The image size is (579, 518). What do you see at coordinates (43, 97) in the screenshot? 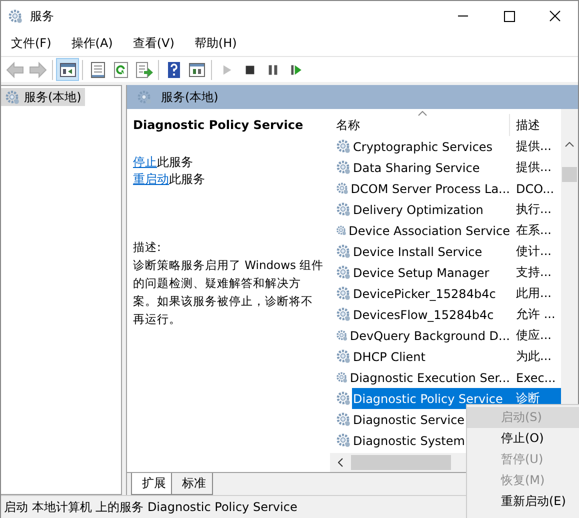
I see `tree-item: 服务(本地)` at bounding box center [43, 97].